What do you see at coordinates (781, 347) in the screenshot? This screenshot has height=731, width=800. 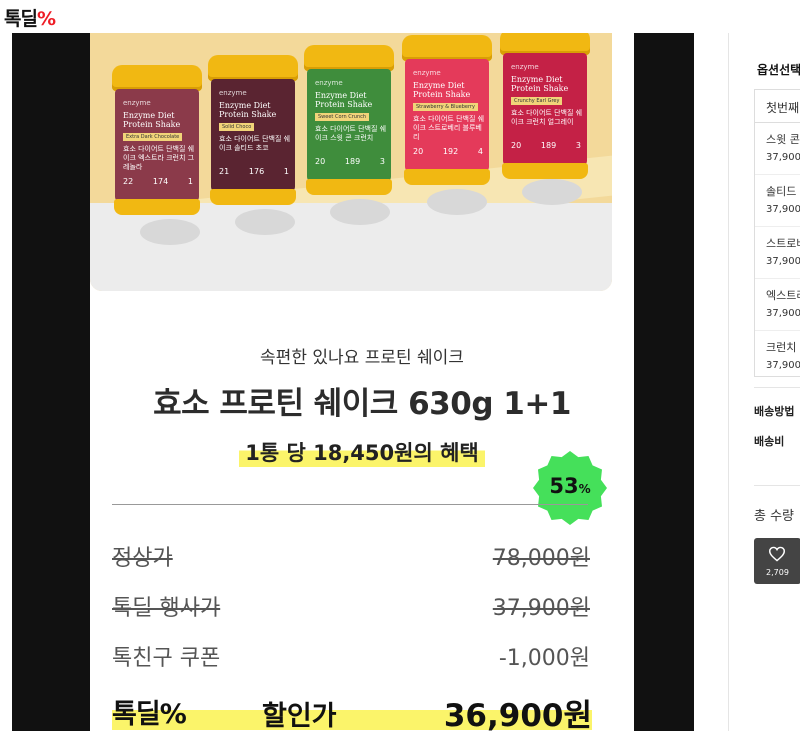 I see `option-name: 크런치` at bounding box center [781, 347].